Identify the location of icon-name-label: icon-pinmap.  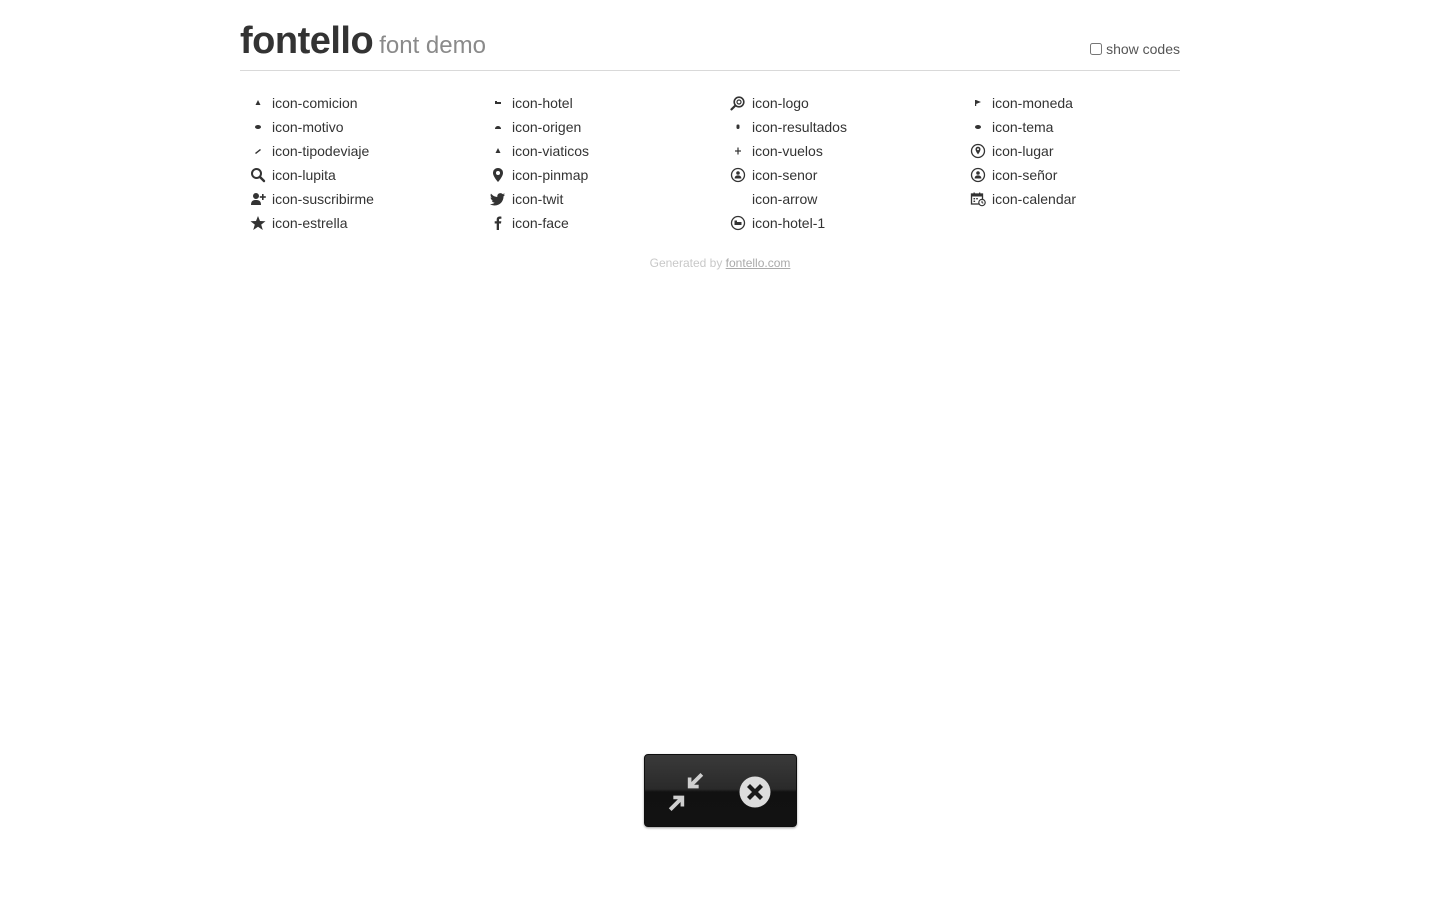
(550, 175).